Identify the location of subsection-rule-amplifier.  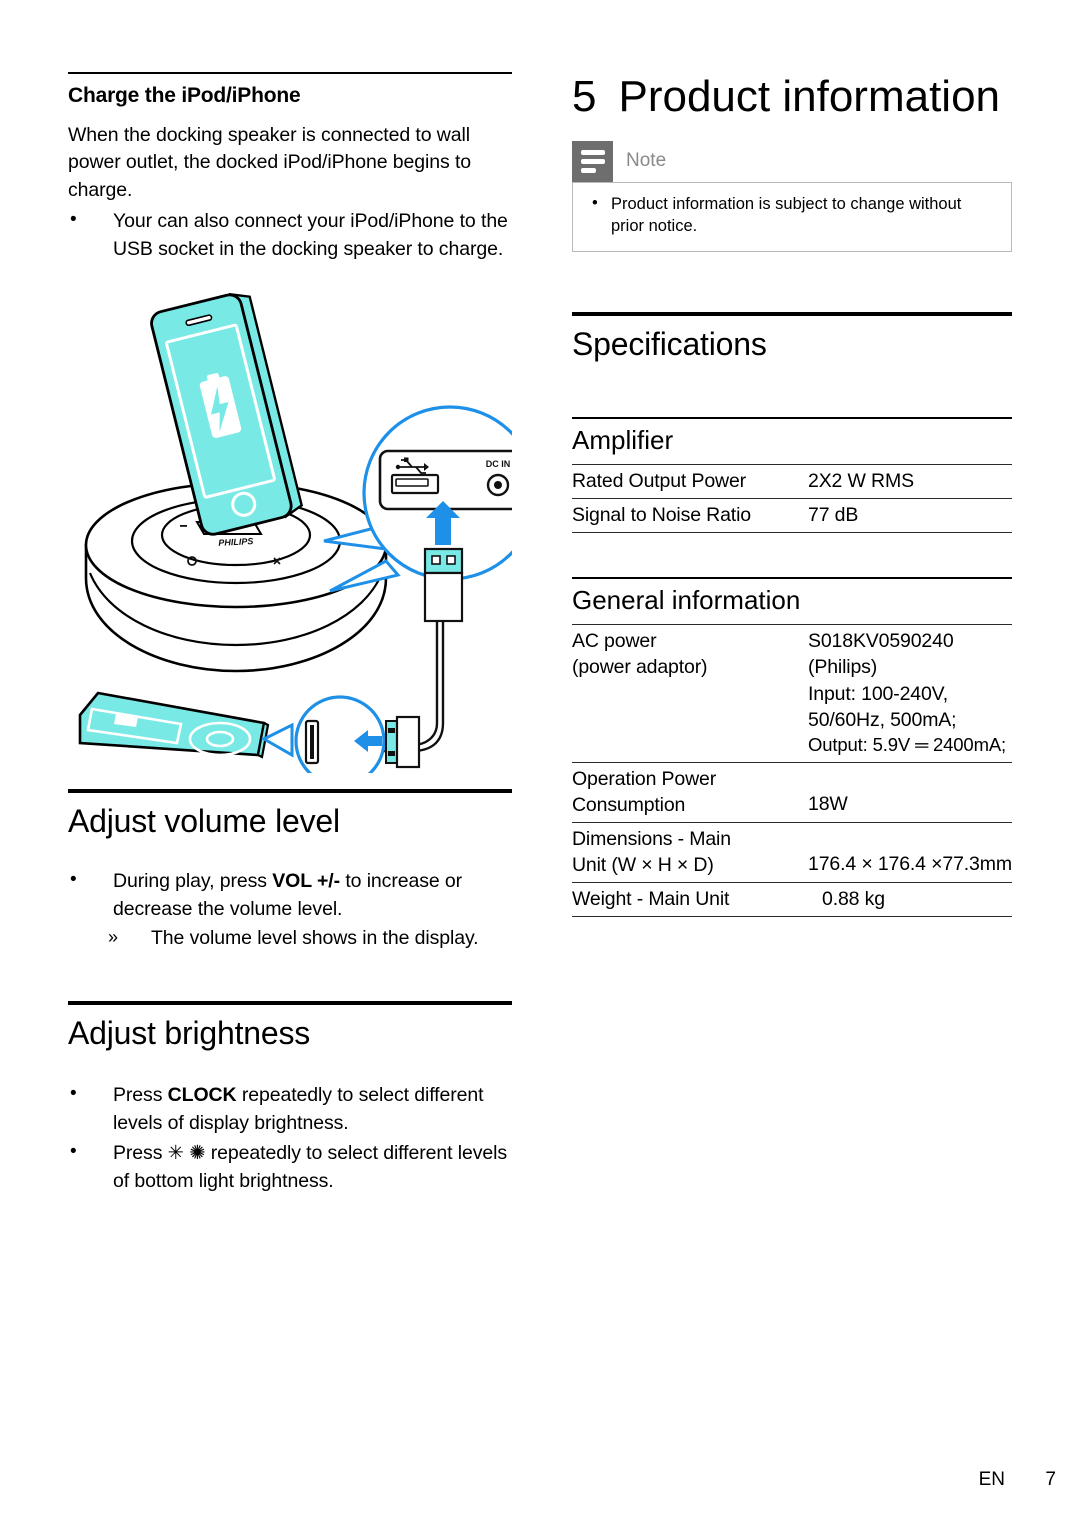
(792, 418).